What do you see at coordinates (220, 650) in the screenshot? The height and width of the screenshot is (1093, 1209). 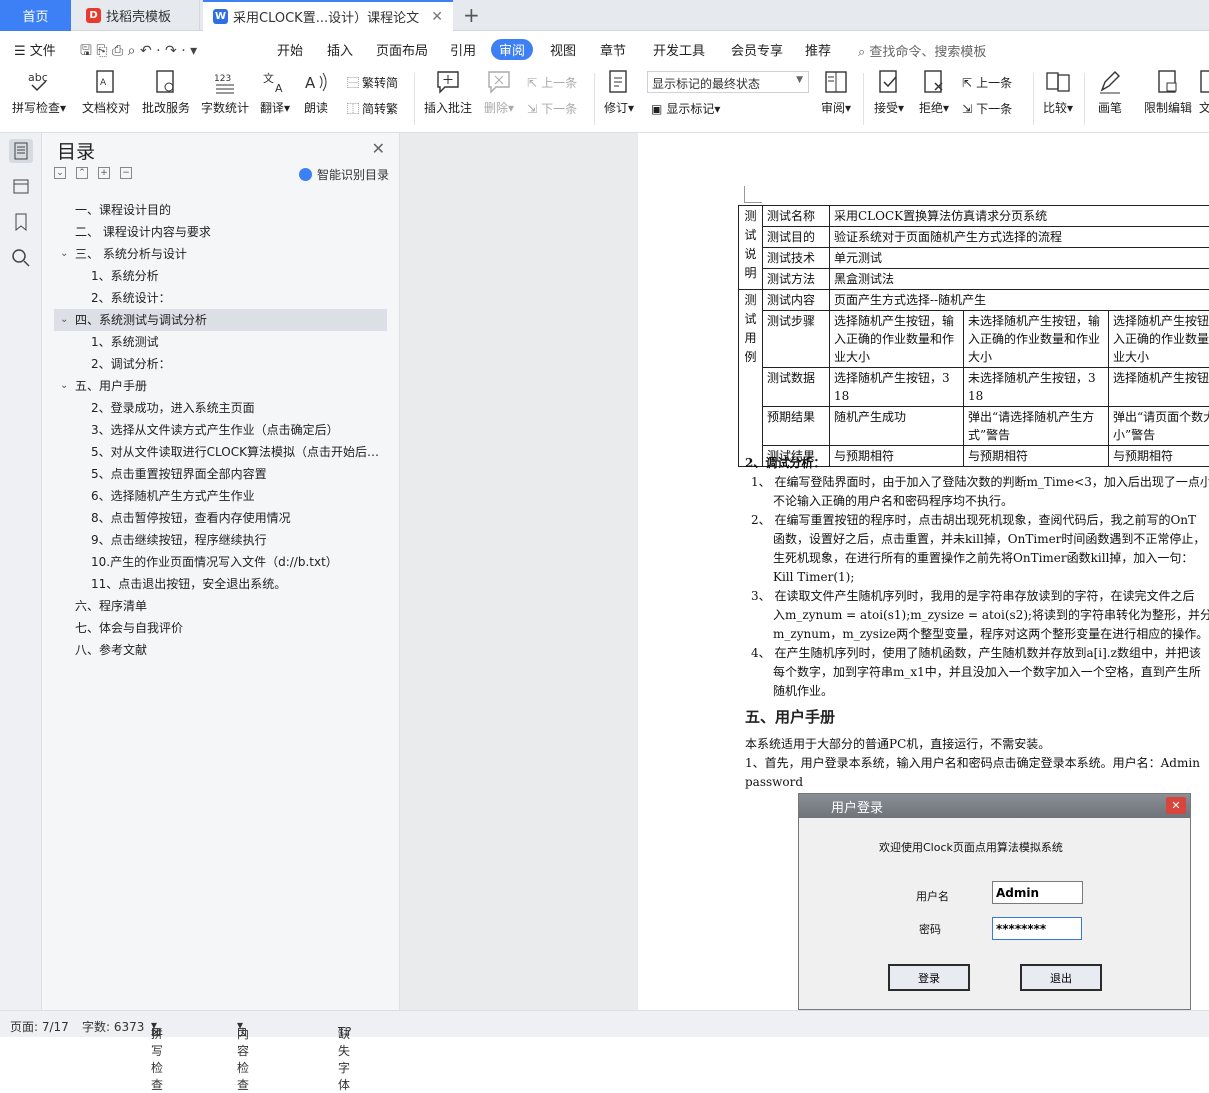 I see `toc-item: 八、参考文献` at bounding box center [220, 650].